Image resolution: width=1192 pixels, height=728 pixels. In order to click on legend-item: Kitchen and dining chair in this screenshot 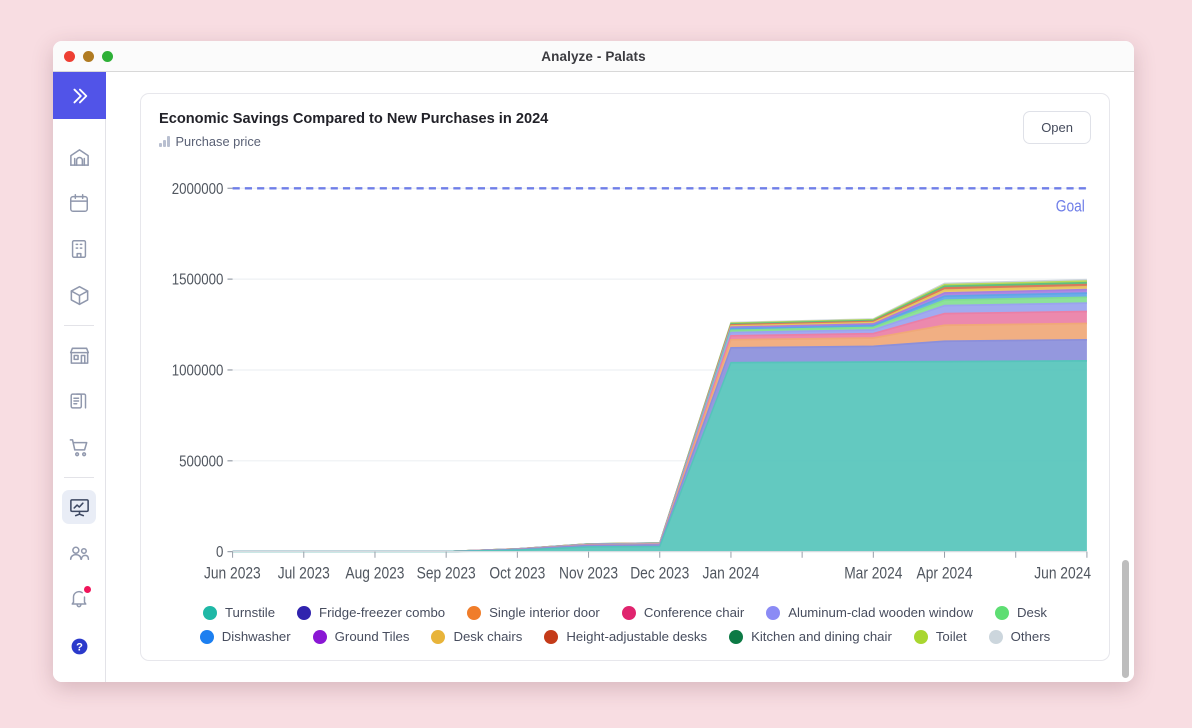, I will do `click(810, 636)`.